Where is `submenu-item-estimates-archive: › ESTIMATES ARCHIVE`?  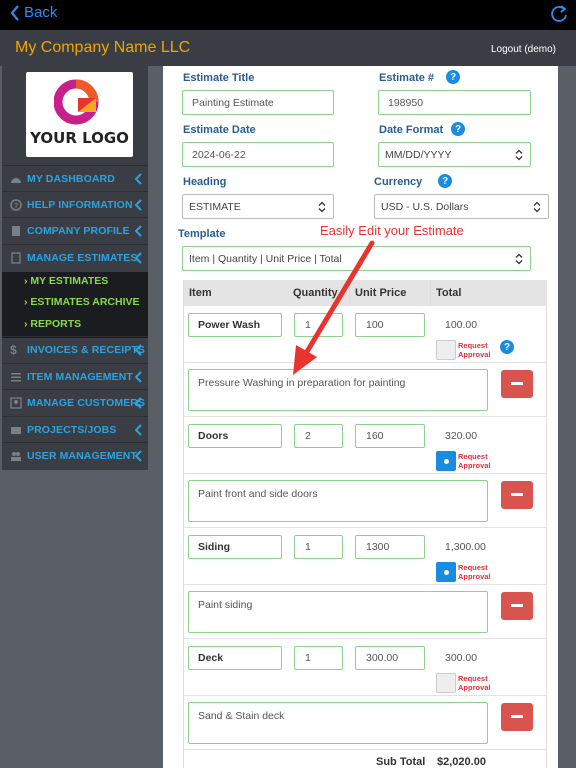
submenu-item-estimates-archive: › ESTIMATES ARCHIVE is located at coordinates (82, 302).